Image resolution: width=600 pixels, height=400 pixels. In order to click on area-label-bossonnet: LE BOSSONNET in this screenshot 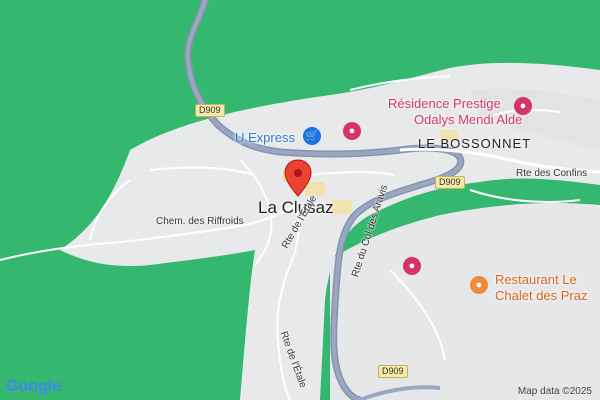, I will do `click(474, 143)`.